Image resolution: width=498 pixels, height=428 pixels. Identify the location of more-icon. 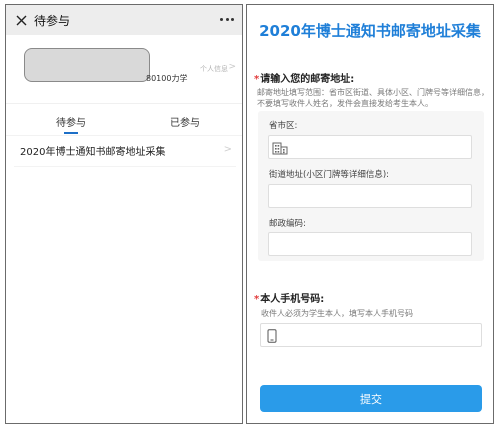
(227, 19).